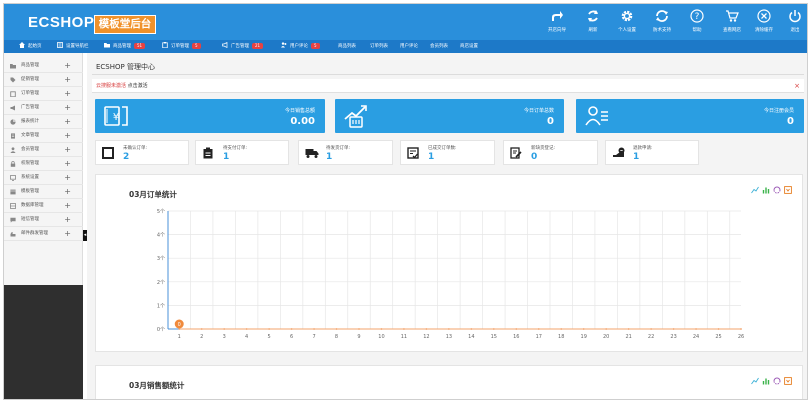 Image resolution: width=812 pixels, height=404 pixels. I want to click on mini-stat-unconfirmed: 未确认订单: 2, so click(142, 152).